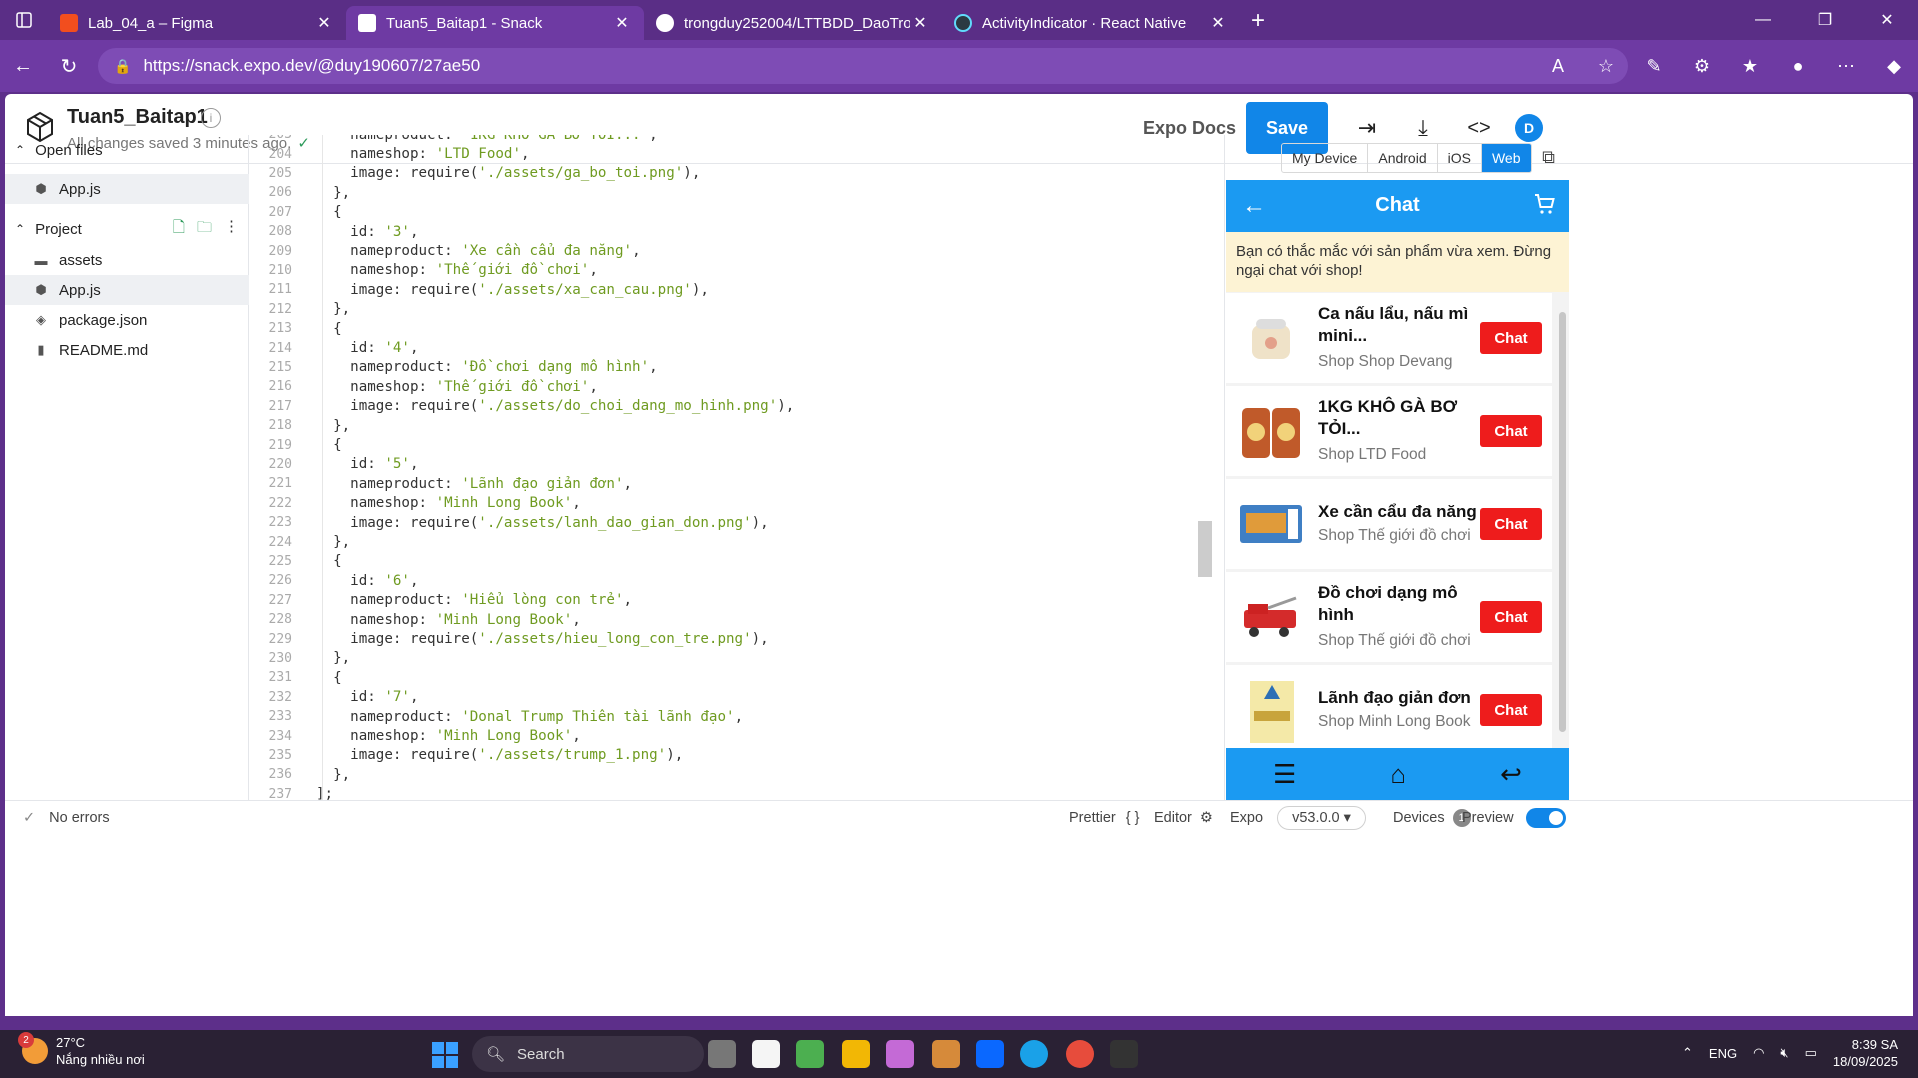 Image resolution: width=1918 pixels, height=1078 pixels. What do you see at coordinates (66, 818) in the screenshot?
I see `error-status: ✓ No errors` at bounding box center [66, 818].